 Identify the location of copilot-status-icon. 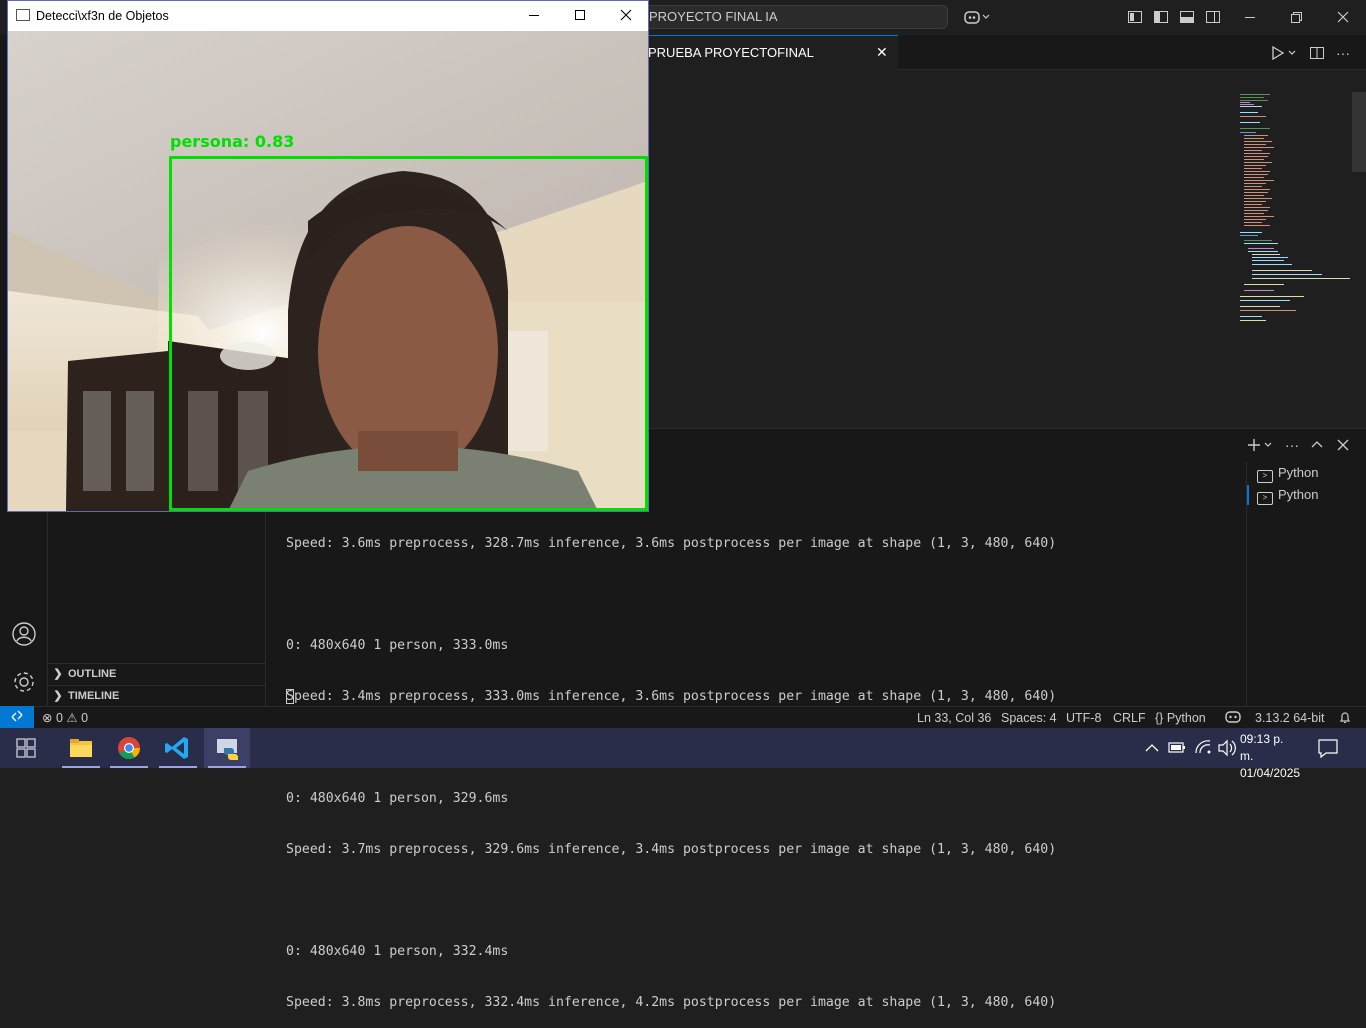
(1233, 718).